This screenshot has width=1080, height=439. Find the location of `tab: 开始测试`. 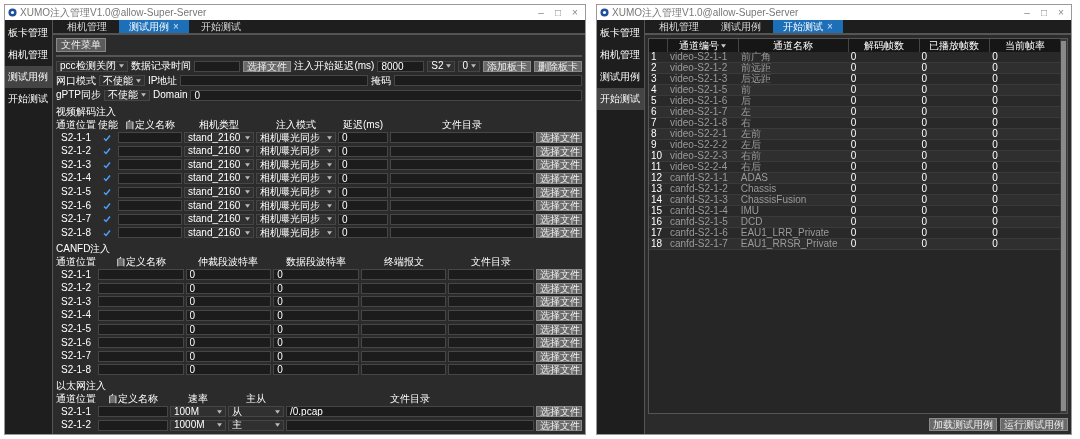

tab: 开始测试 is located at coordinates (220, 26).